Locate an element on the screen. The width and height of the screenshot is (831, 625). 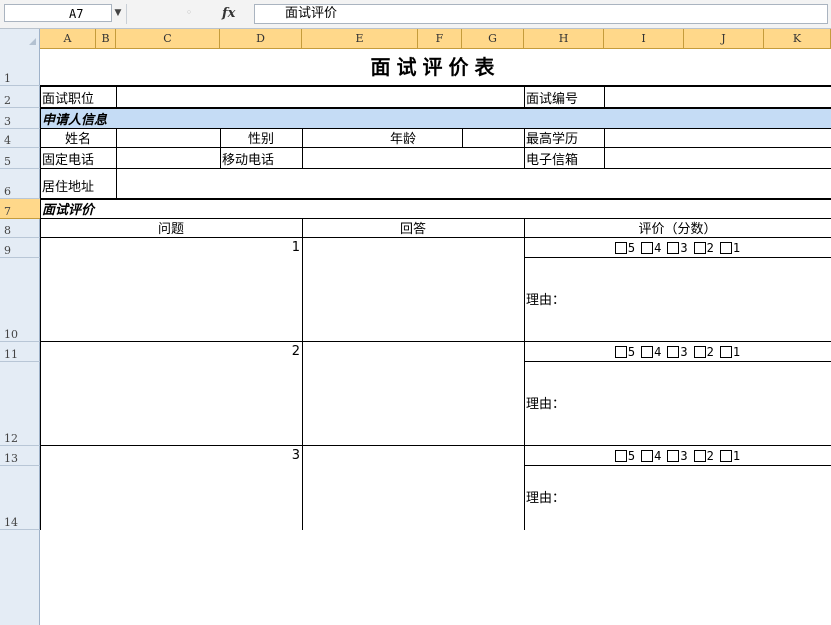
age-value is located at coordinates (471, 138).